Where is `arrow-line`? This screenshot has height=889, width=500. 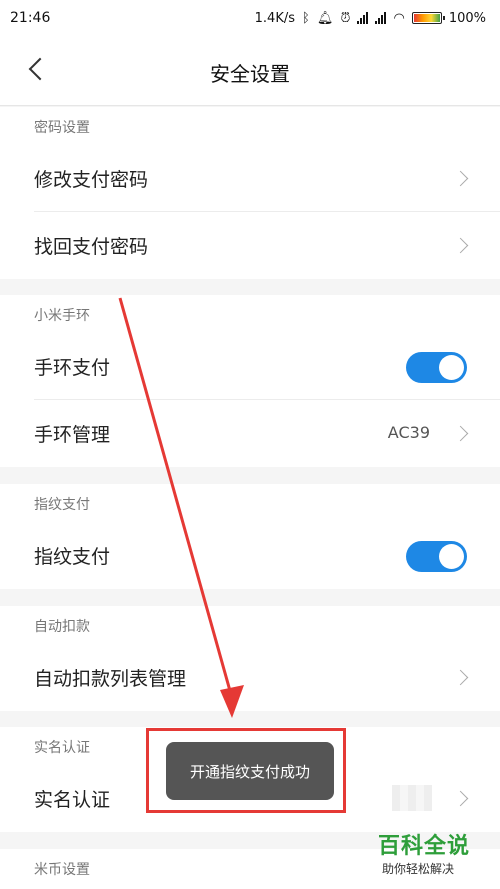 arrow-line is located at coordinates (176, 498).